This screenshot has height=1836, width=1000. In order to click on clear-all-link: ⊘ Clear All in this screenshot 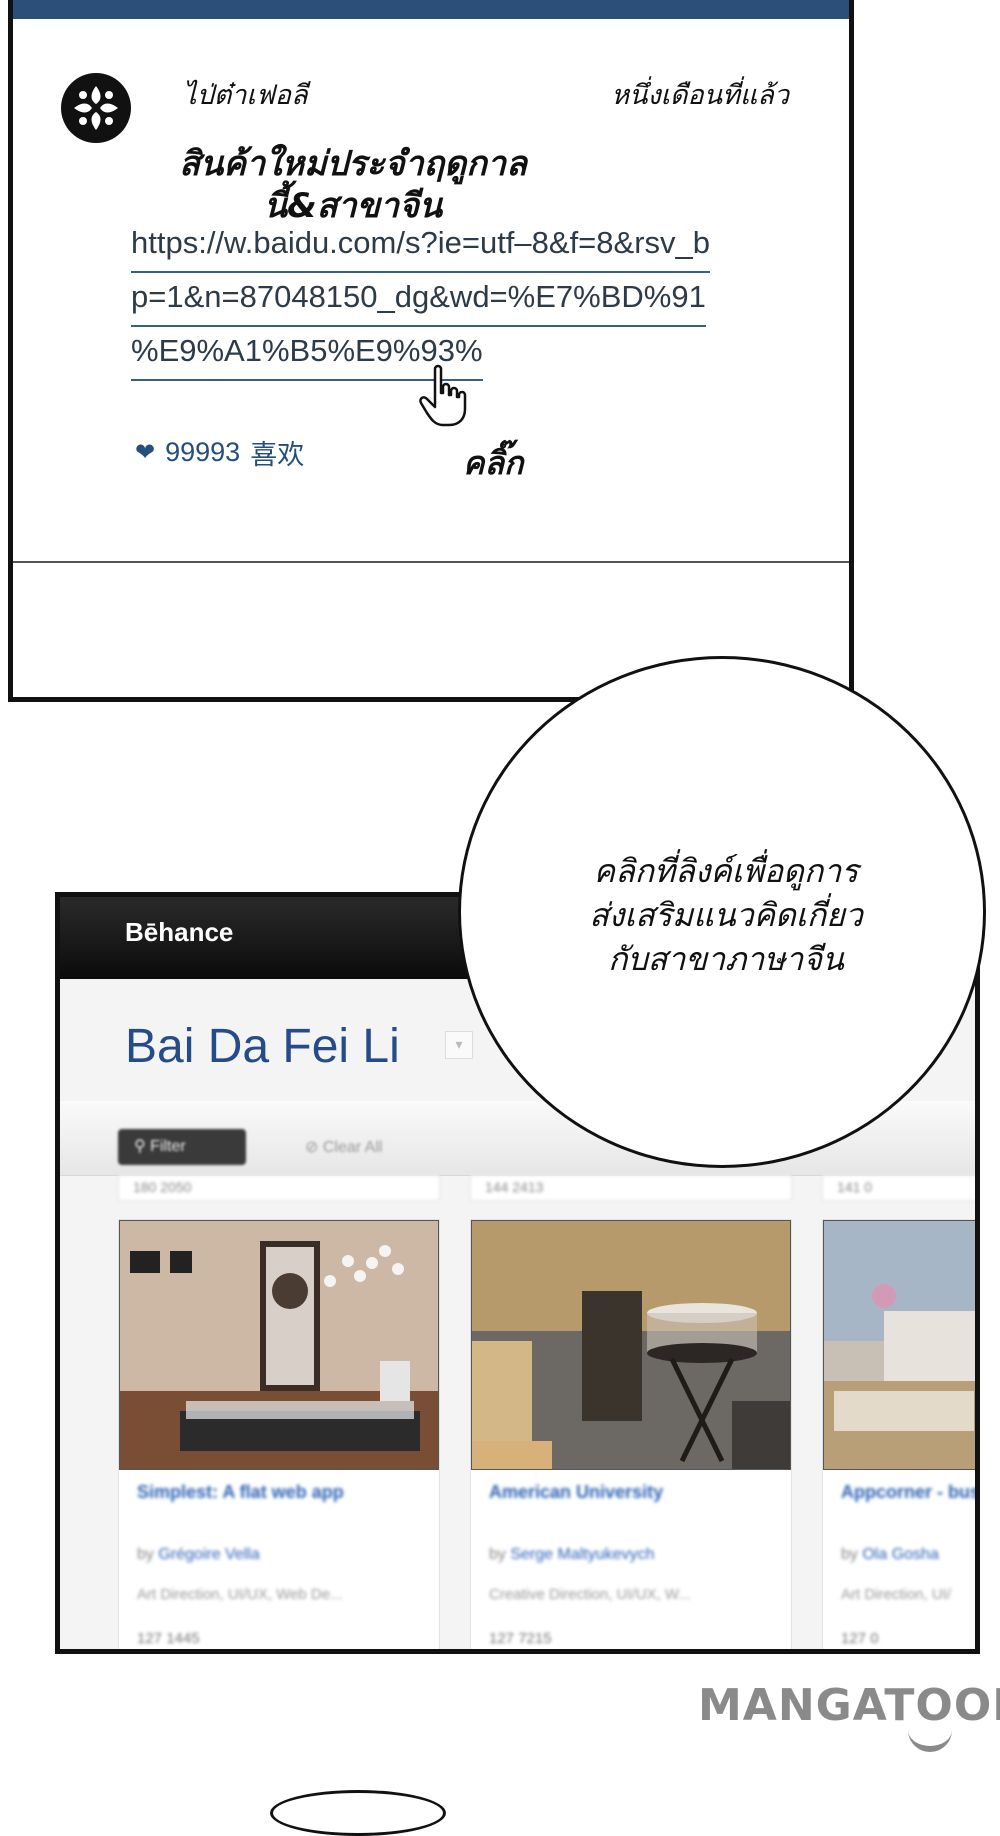, I will do `click(343, 1147)`.